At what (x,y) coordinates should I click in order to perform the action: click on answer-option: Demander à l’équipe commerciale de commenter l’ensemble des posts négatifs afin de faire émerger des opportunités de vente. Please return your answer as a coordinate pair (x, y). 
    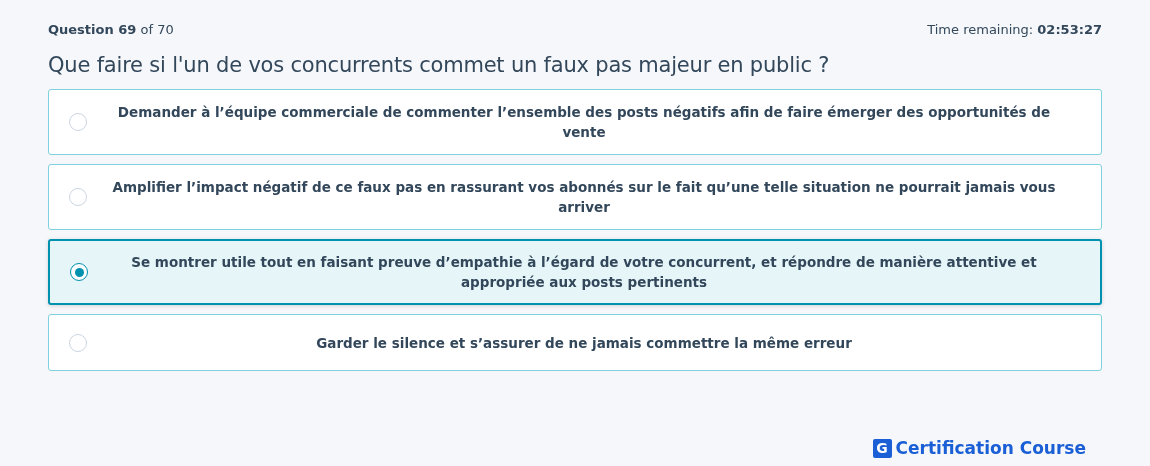
    Looking at the image, I should click on (575, 122).